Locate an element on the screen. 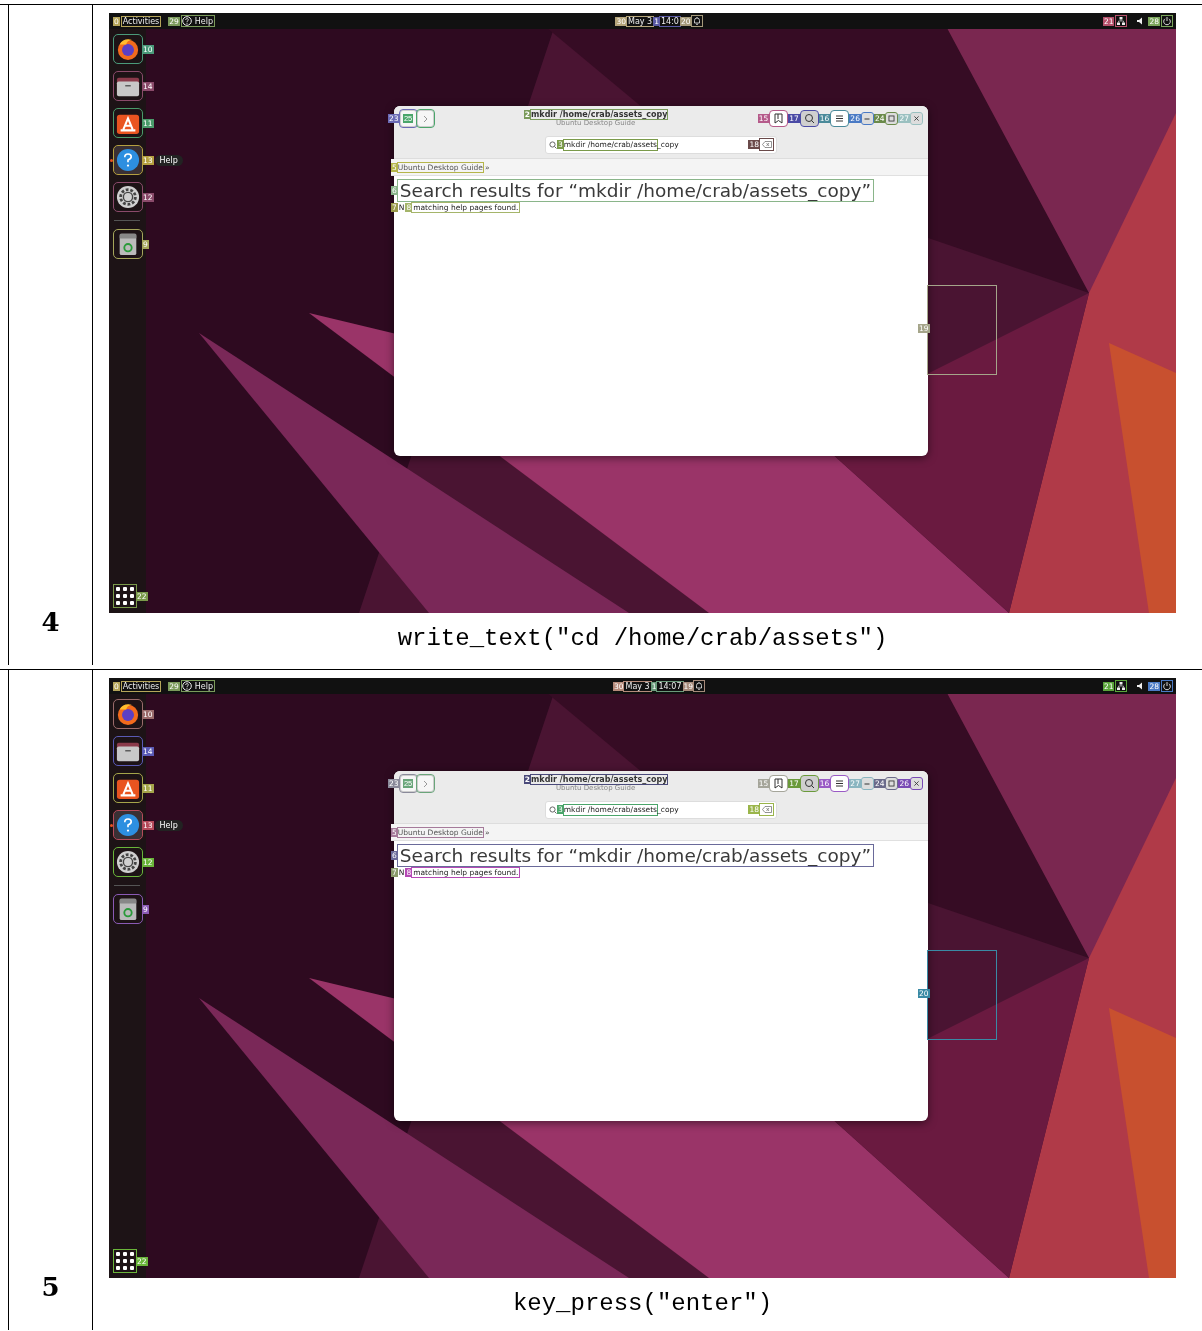  step-number: 5 is located at coordinates (50, 1287).